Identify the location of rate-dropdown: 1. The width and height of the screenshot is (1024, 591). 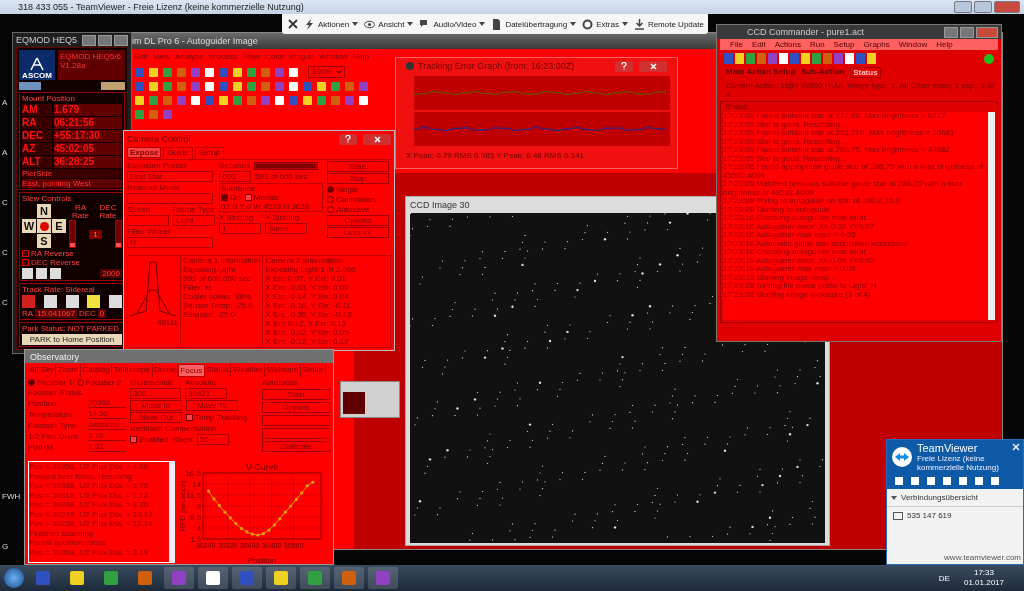
(95, 234).